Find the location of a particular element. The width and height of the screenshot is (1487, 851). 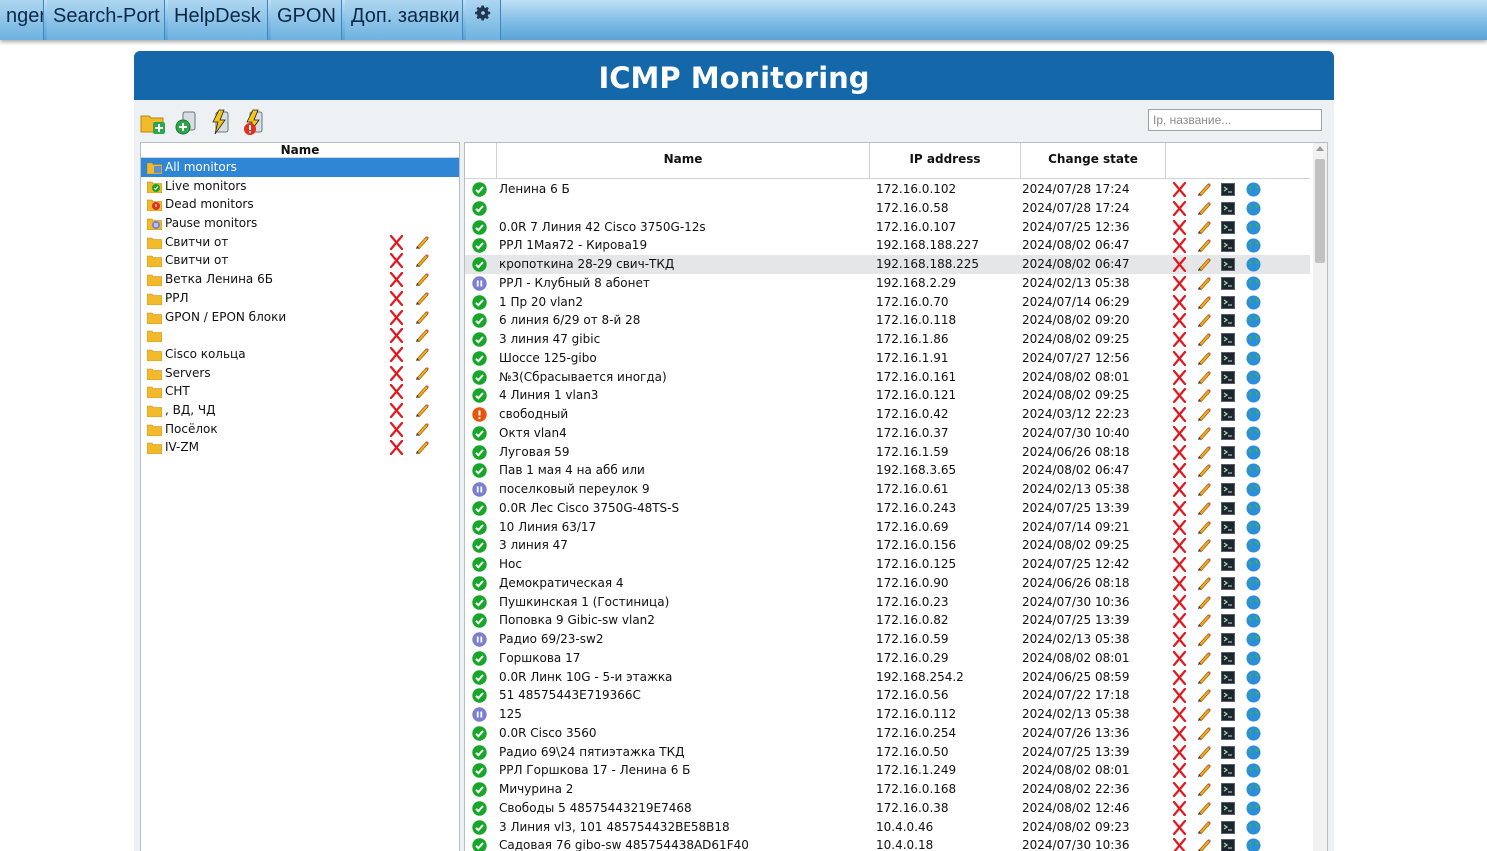

monitor-change-date: 2024/07/30 10:40 is located at coordinates (1076, 432).